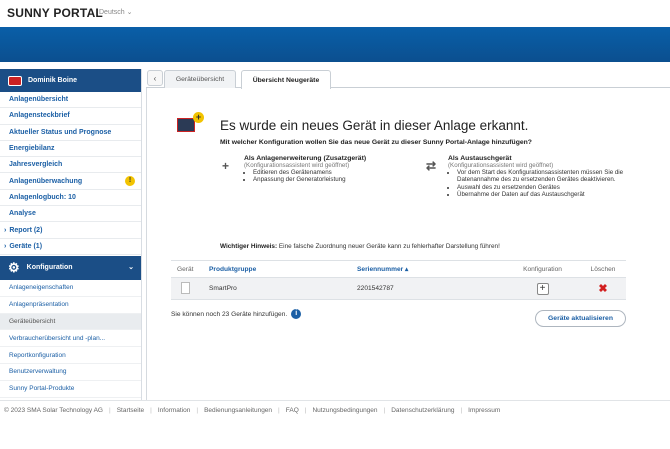 This screenshot has width=670, height=449. What do you see at coordinates (296, 314) in the screenshot?
I see `info-icon: i` at bounding box center [296, 314].